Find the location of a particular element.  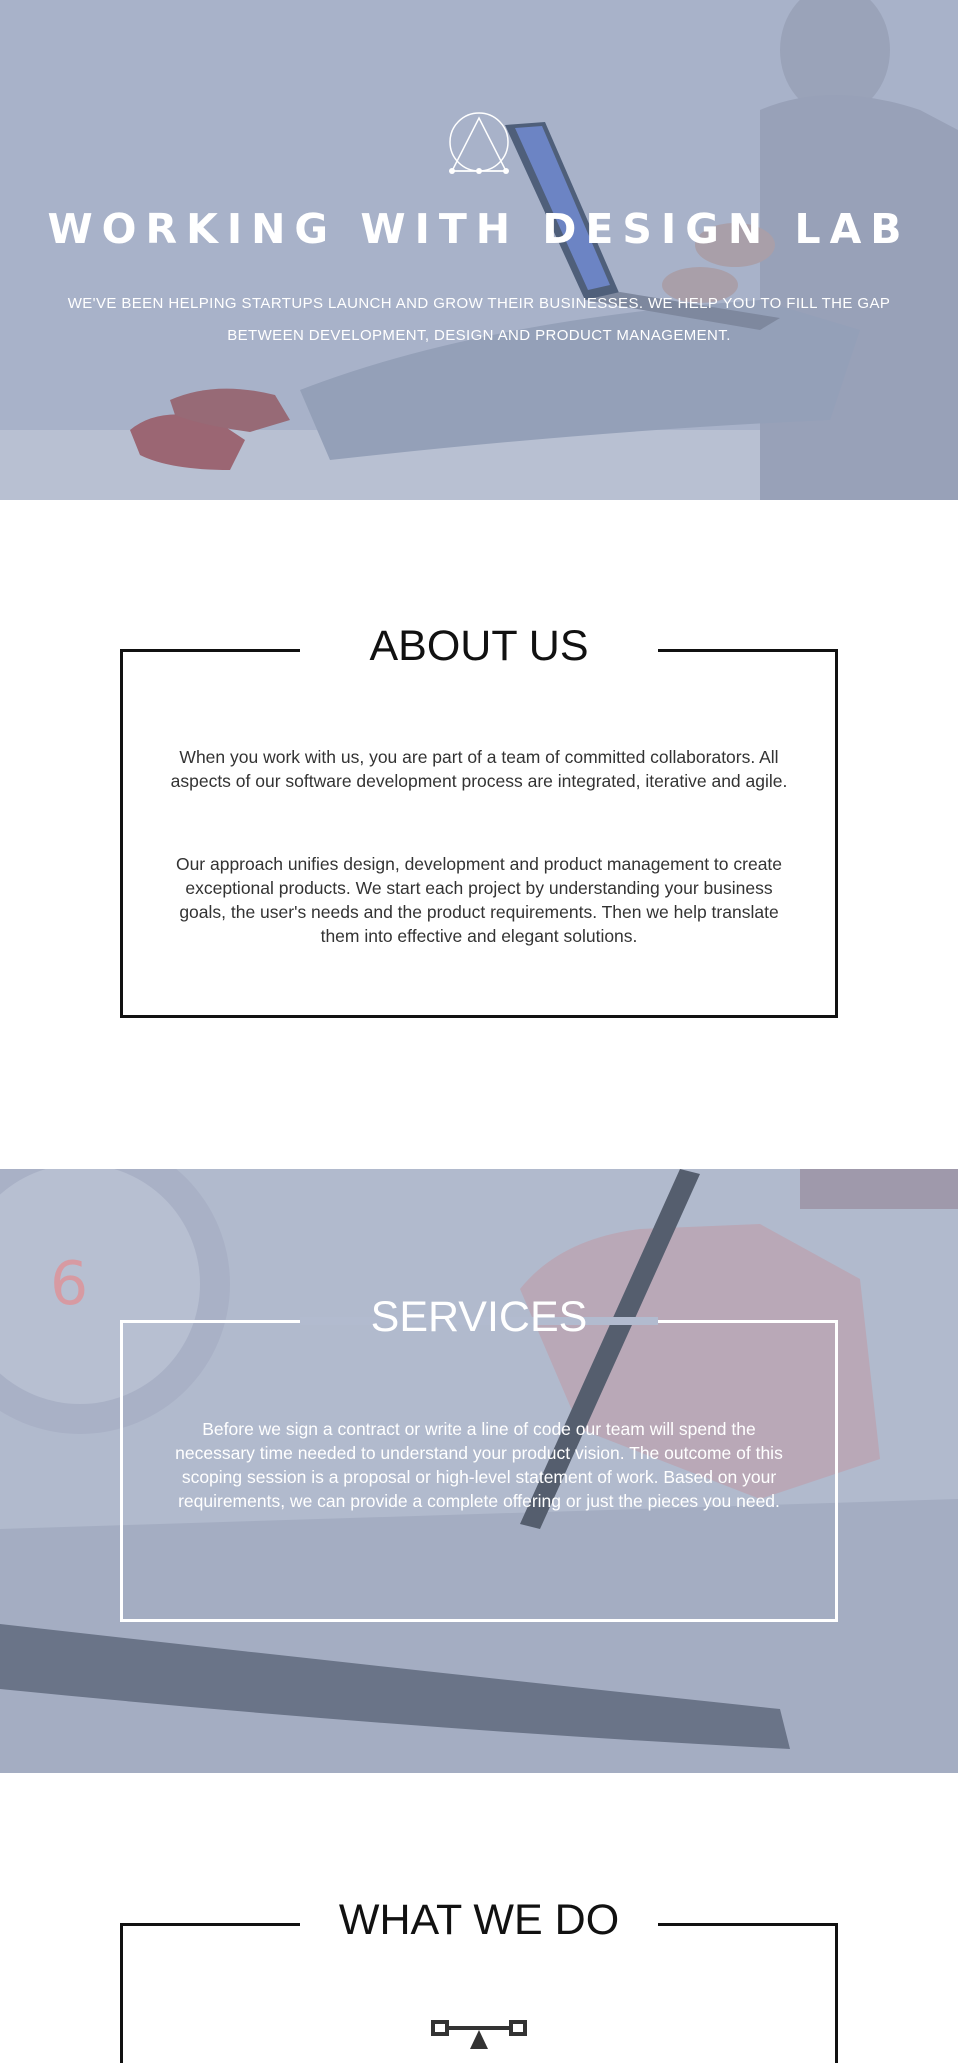

hero-title: WORKING WITH DESIGN LAB is located at coordinates (479, 229).